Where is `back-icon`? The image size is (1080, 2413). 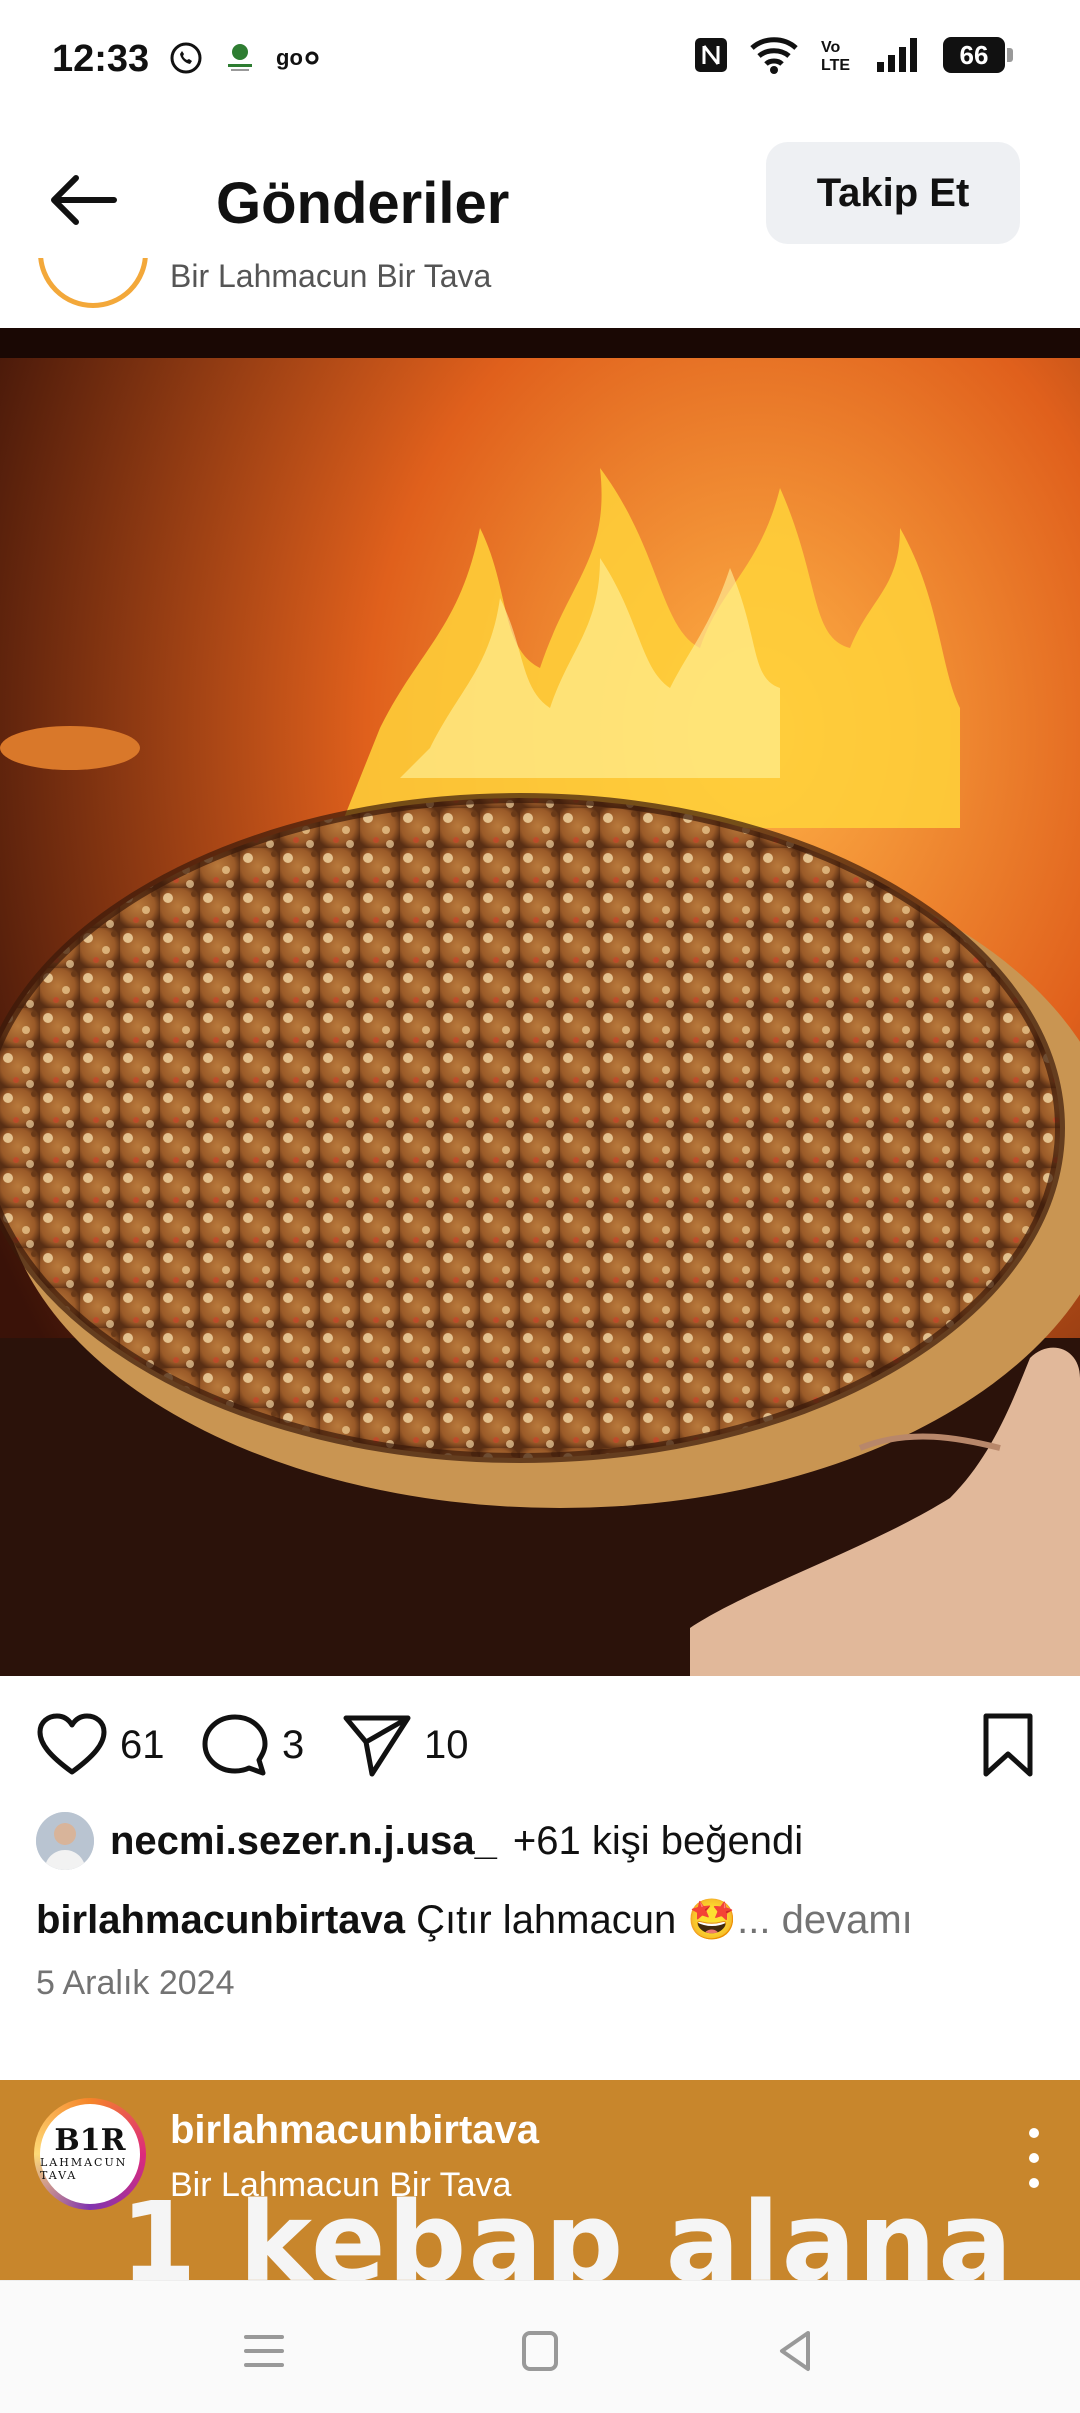
back-icon is located at coordinates (796, 2351).